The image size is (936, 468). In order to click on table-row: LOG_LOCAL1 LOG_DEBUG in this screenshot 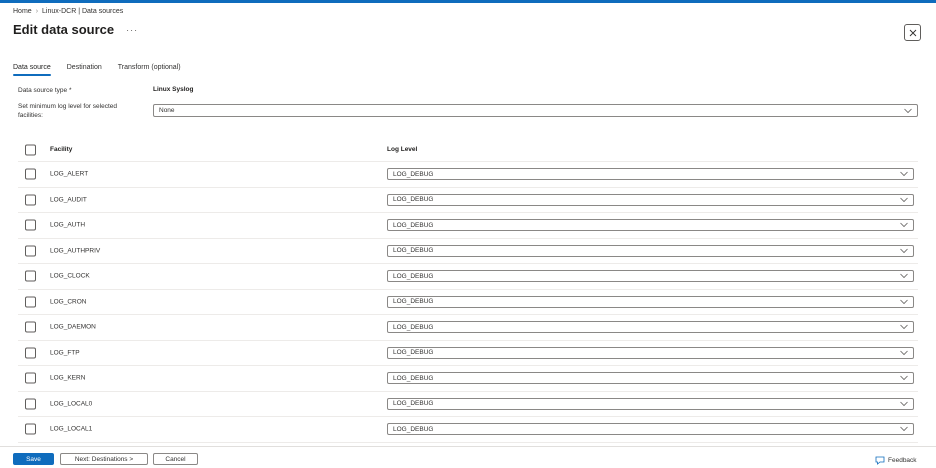, I will do `click(468, 430)`.